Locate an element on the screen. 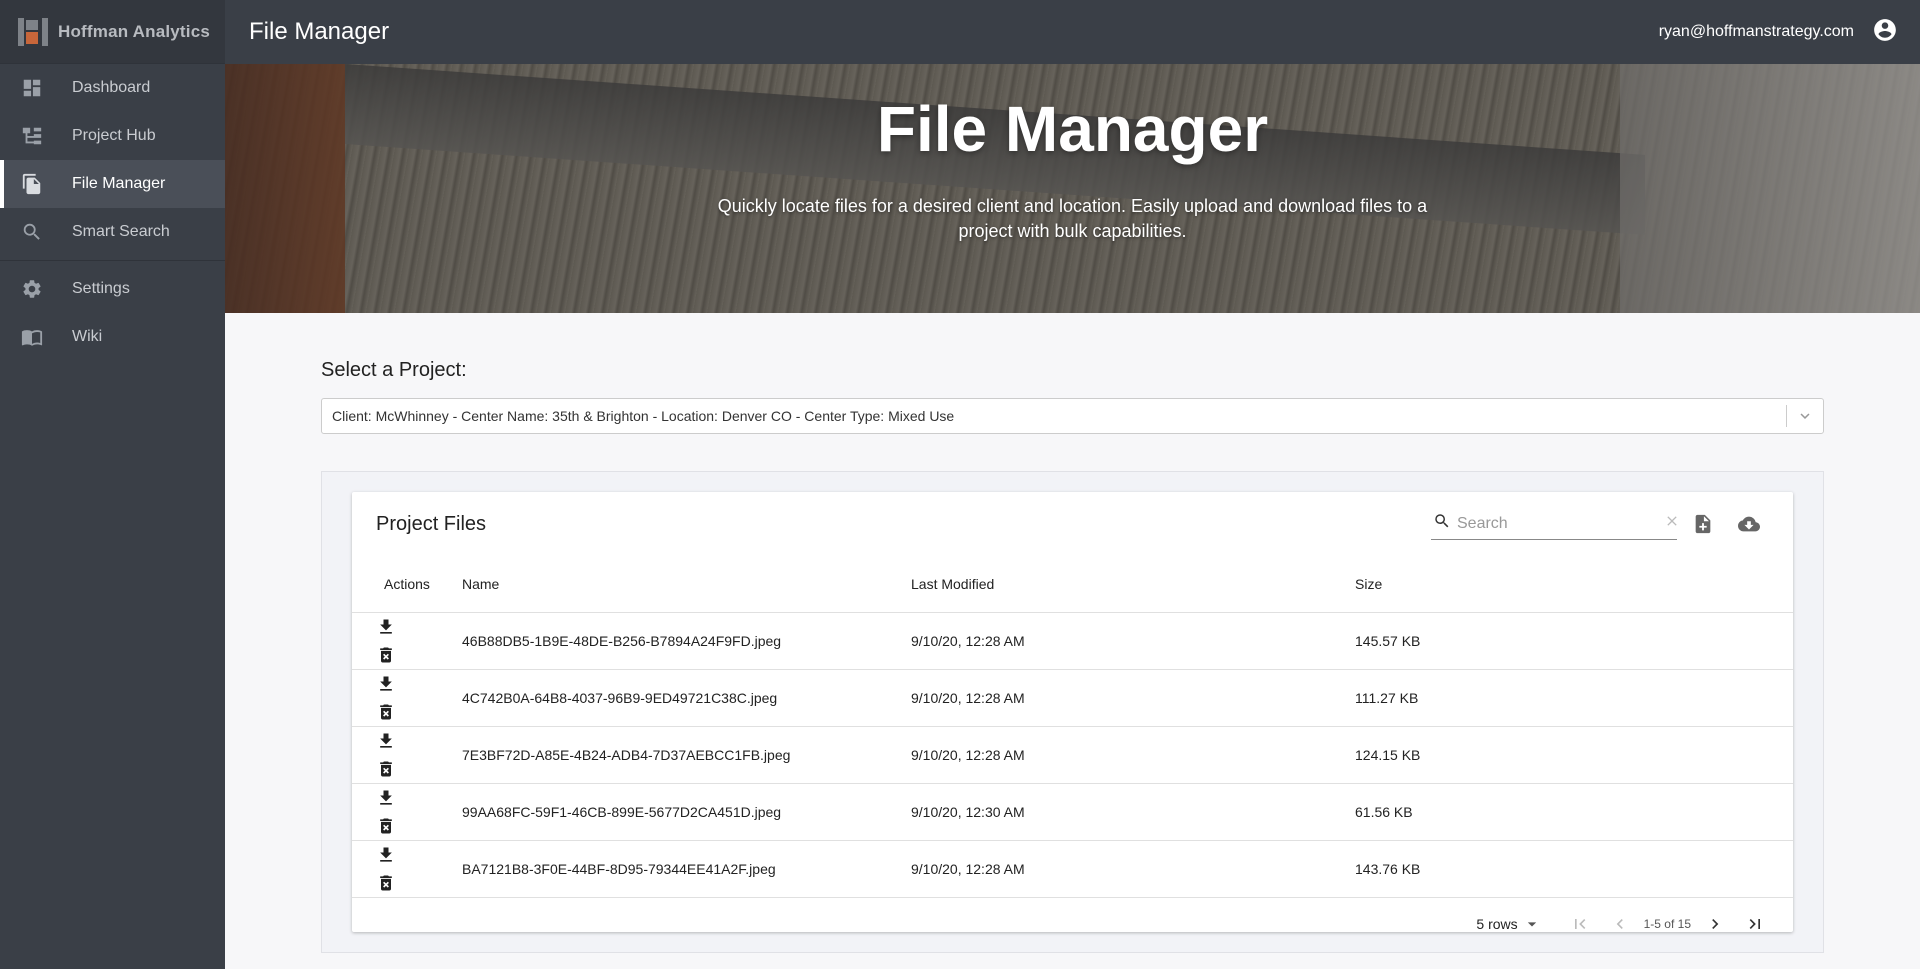 This screenshot has width=1920, height=969. sidebar-item-smart-search: Smart Search is located at coordinates (112, 232).